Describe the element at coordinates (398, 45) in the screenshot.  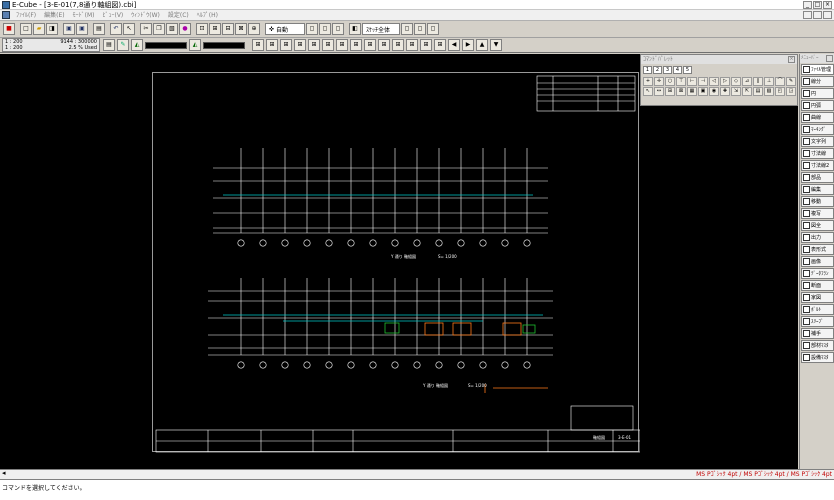
I see `view-grid-icon-11: ⊞` at that location.